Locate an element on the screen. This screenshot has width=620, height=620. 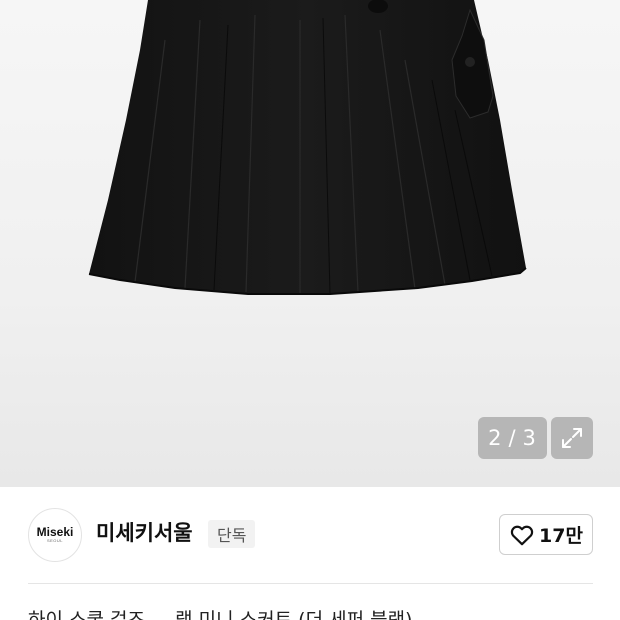
exclusive-badge: 단독 is located at coordinates (232, 534).